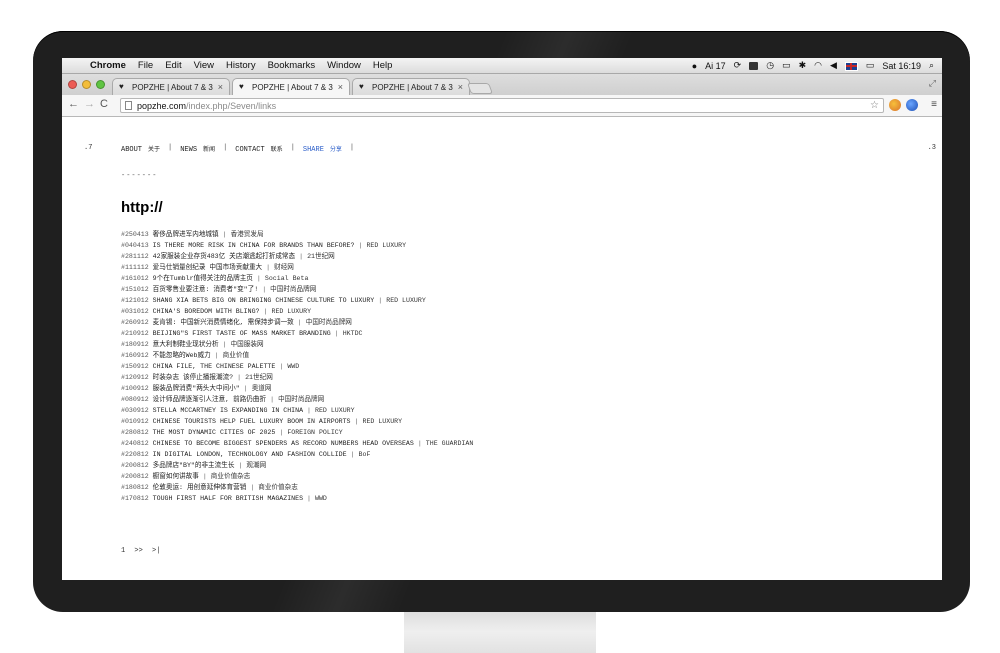 The width and height of the screenshot is (1000, 653). What do you see at coordinates (89, 104) in the screenshot?
I see `forward-arrow-icon: →` at bounding box center [89, 104].